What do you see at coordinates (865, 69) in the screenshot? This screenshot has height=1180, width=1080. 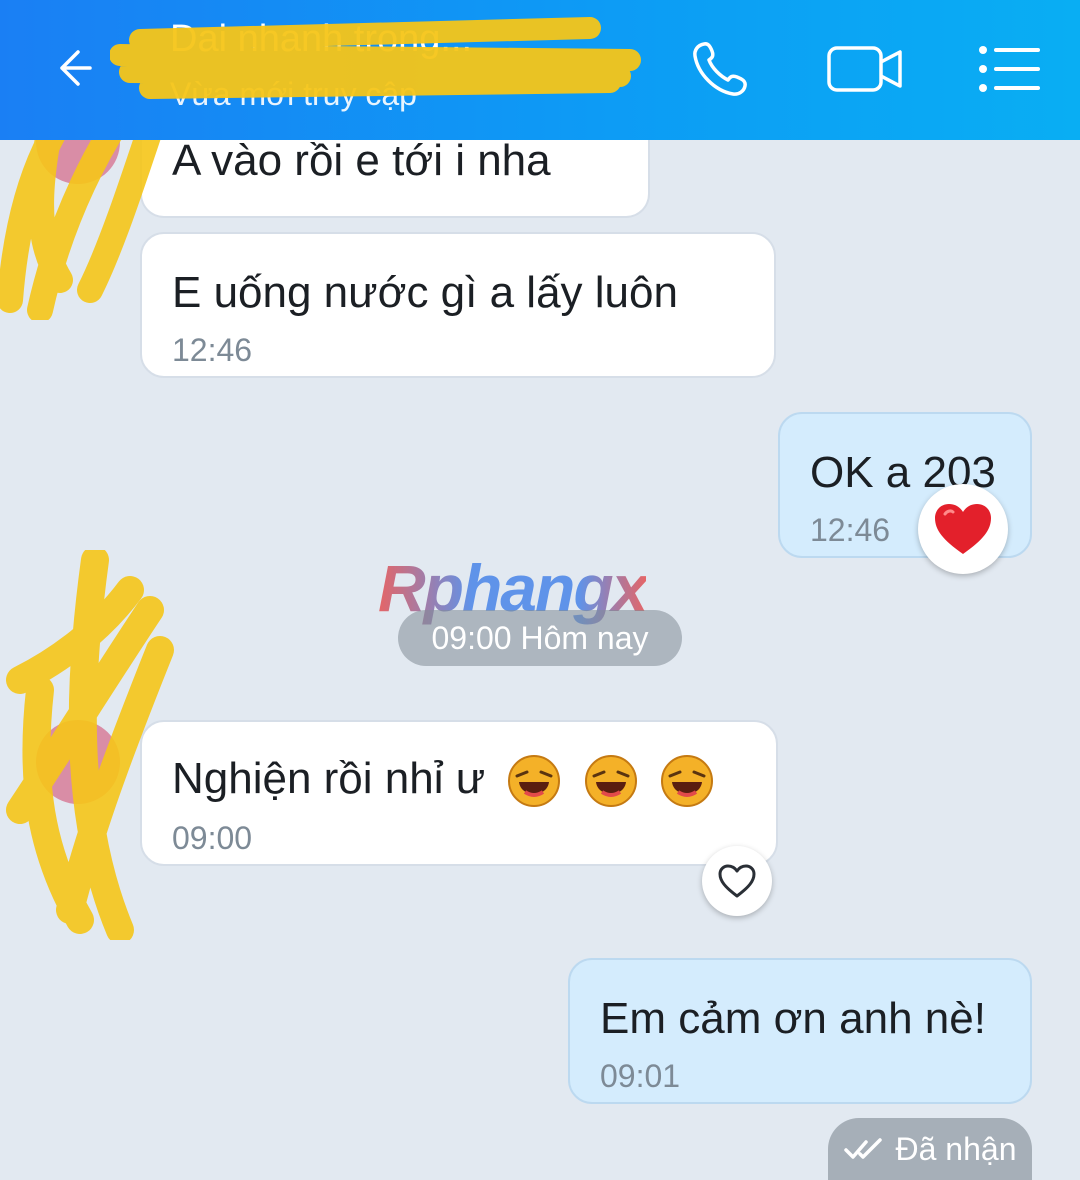 I see `video-call-icon` at bounding box center [865, 69].